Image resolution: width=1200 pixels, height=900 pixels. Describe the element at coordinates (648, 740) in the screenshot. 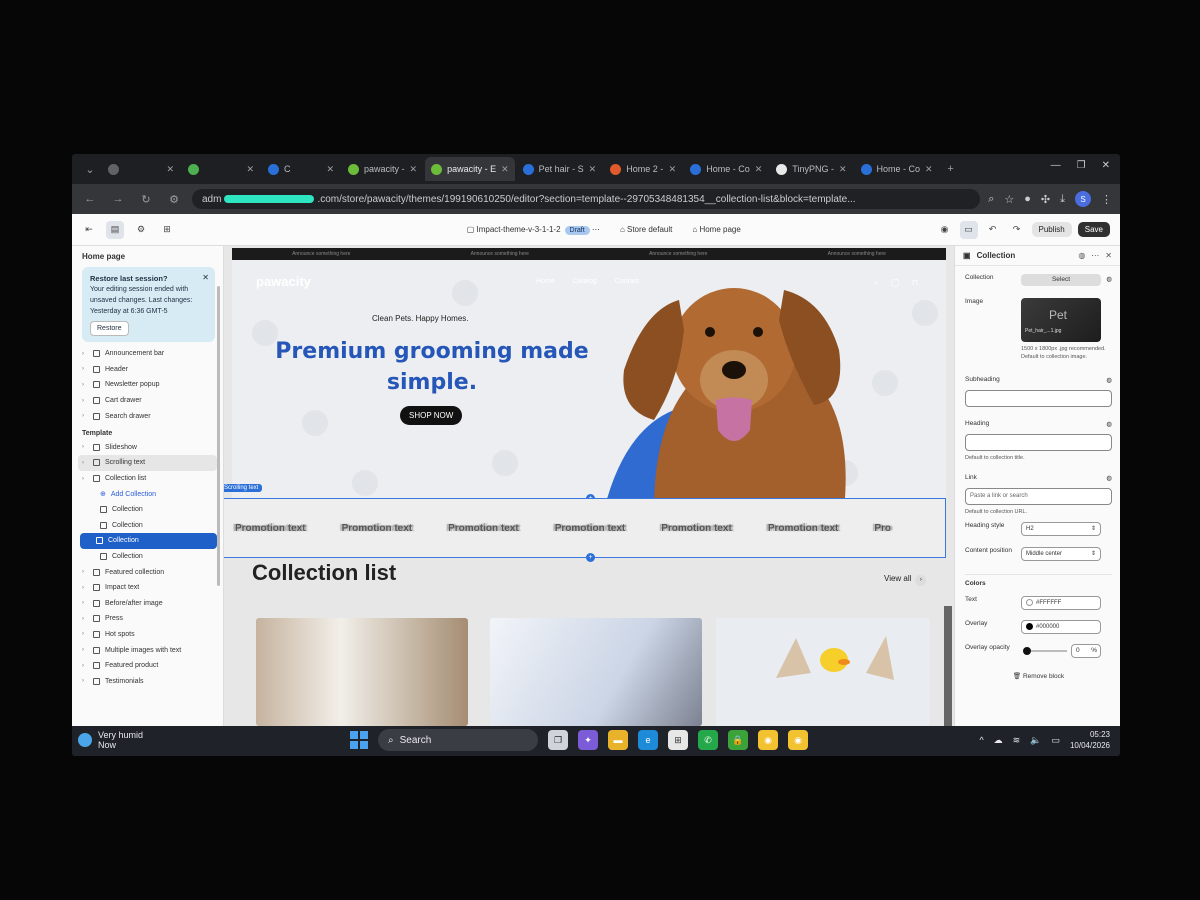

I see `edge-icon: e` at that location.